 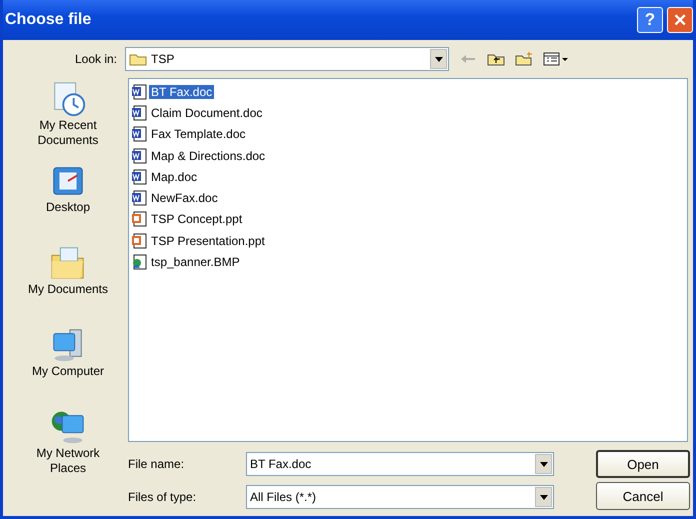 I want to click on new-folder-icon, so click(x=524, y=59).